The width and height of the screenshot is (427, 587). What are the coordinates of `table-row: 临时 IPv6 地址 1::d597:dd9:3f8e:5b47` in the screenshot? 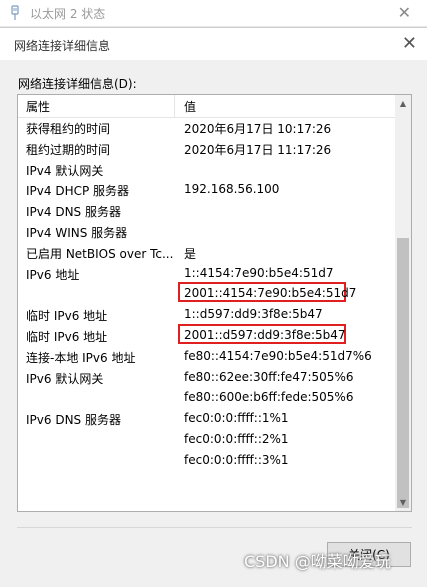 It's located at (207, 314).